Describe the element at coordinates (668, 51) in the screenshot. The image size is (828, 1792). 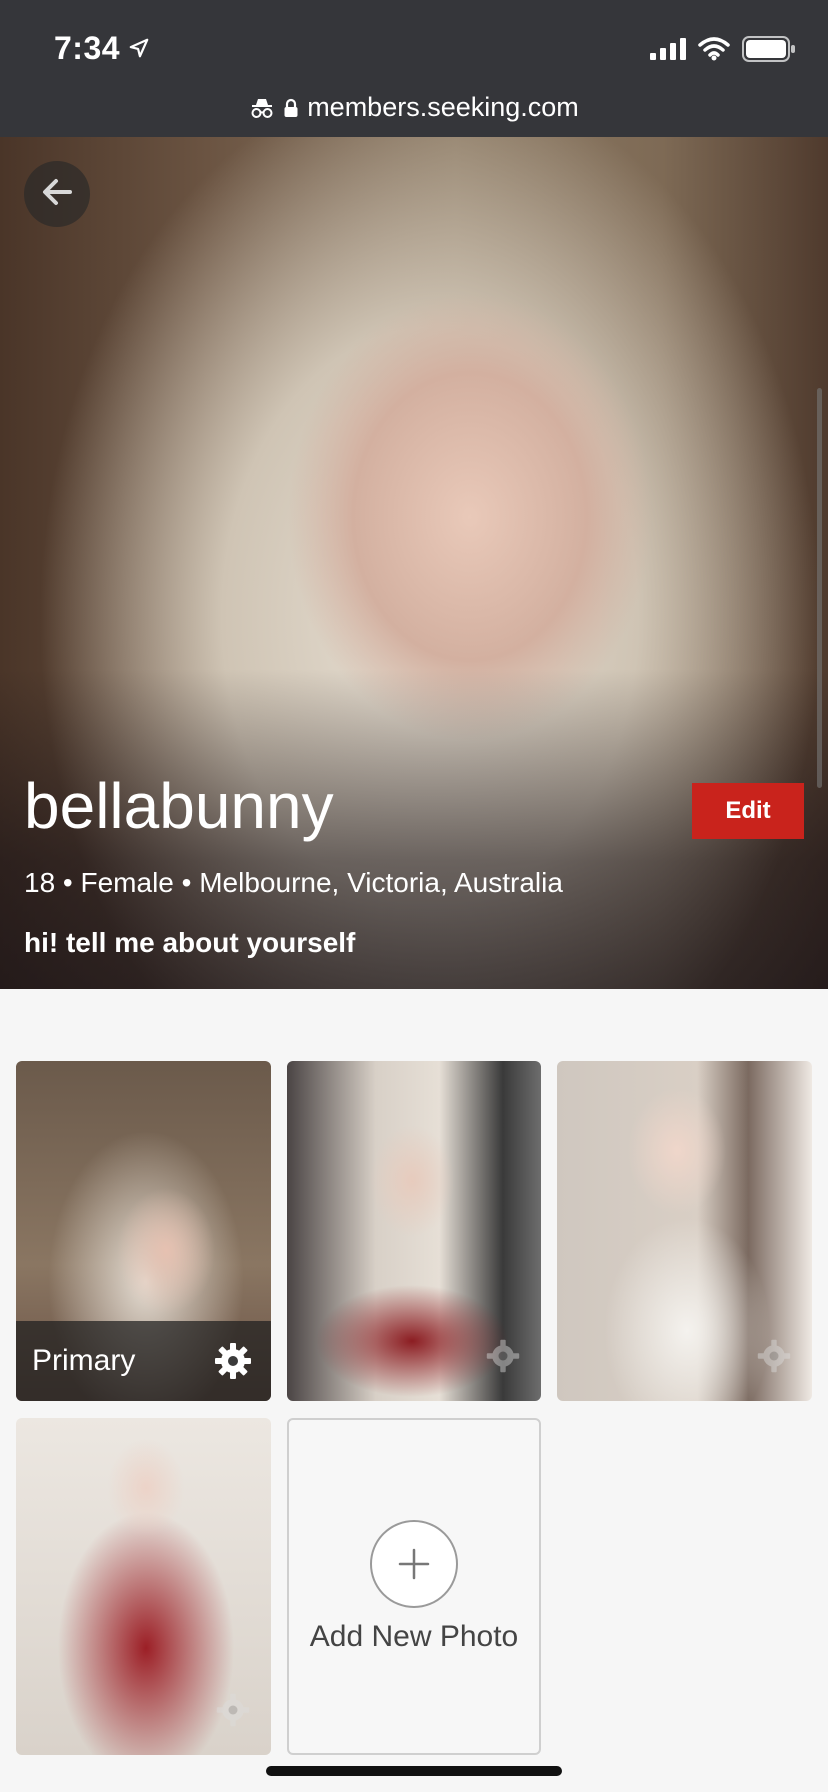
I see `signal-icon` at that location.